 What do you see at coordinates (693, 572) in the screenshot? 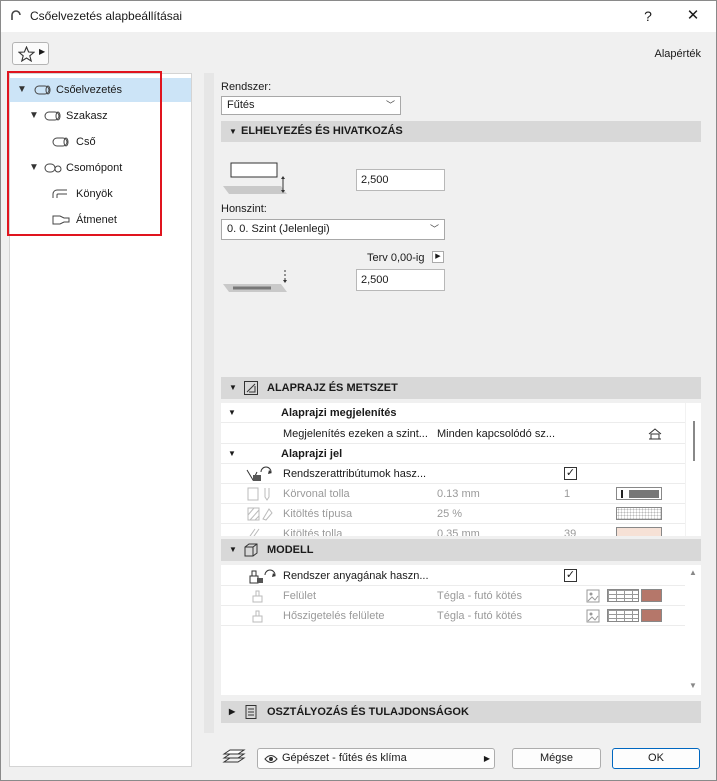
I see `scroll-up-icon: ▲` at bounding box center [693, 572].